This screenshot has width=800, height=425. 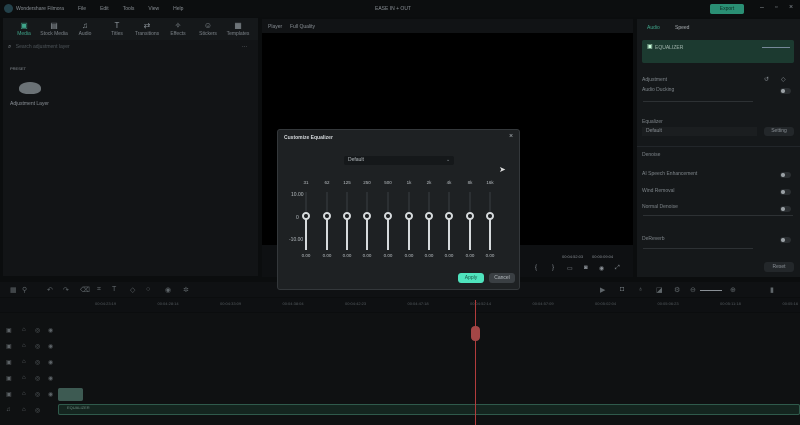 What do you see at coordinates (718, 215) in the screenshot?
I see `normal-denoise-slider` at bounding box center [718, 215].